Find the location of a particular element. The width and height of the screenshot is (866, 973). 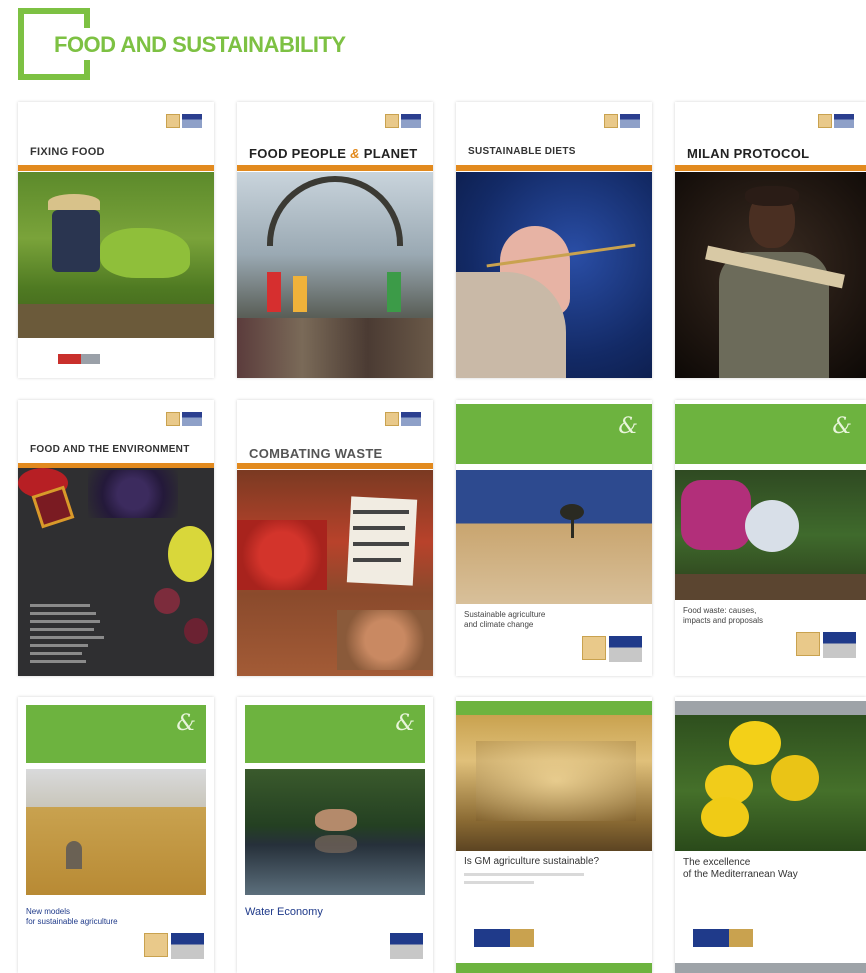

card-subtitle: Water Economy is located at coordinates (284, 912).